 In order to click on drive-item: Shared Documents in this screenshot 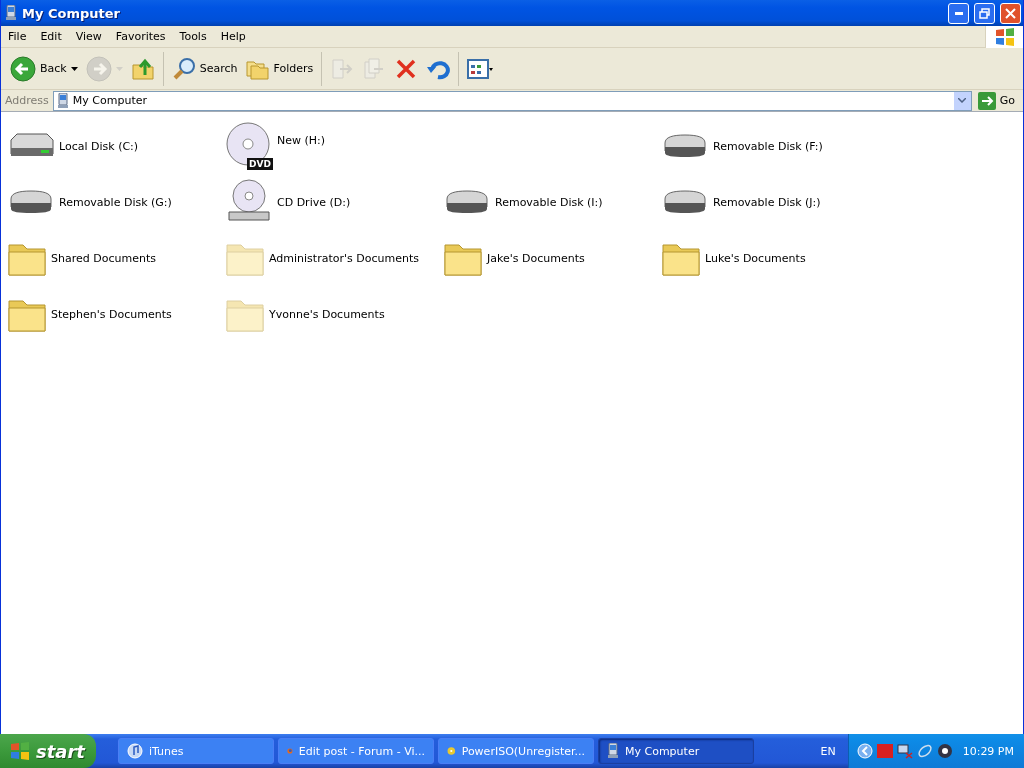, I will do `click(116, 258)`.